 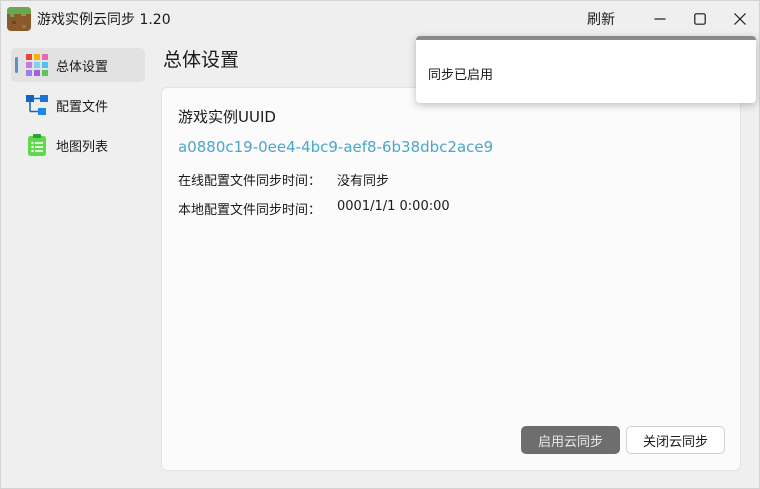 What do you see at coordinates (335, 147) in the screenshot?
I see `uuid-value-link: a0880c19-0ee4-4bc9-aef8-6b38dbc2ace9` at bounding box center [335, 147].